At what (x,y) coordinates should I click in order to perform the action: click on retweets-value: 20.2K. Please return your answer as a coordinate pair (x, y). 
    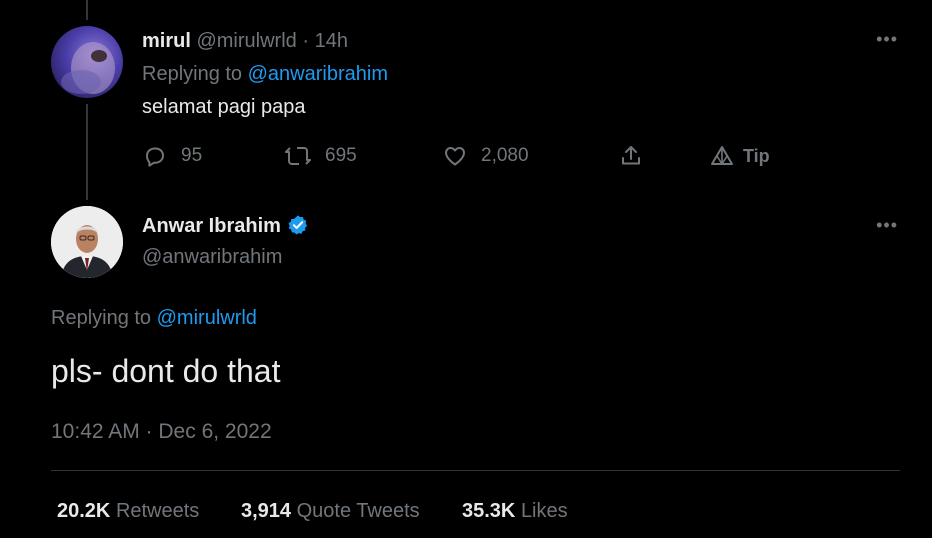
    Looking at the image, I should click on (84, 511).